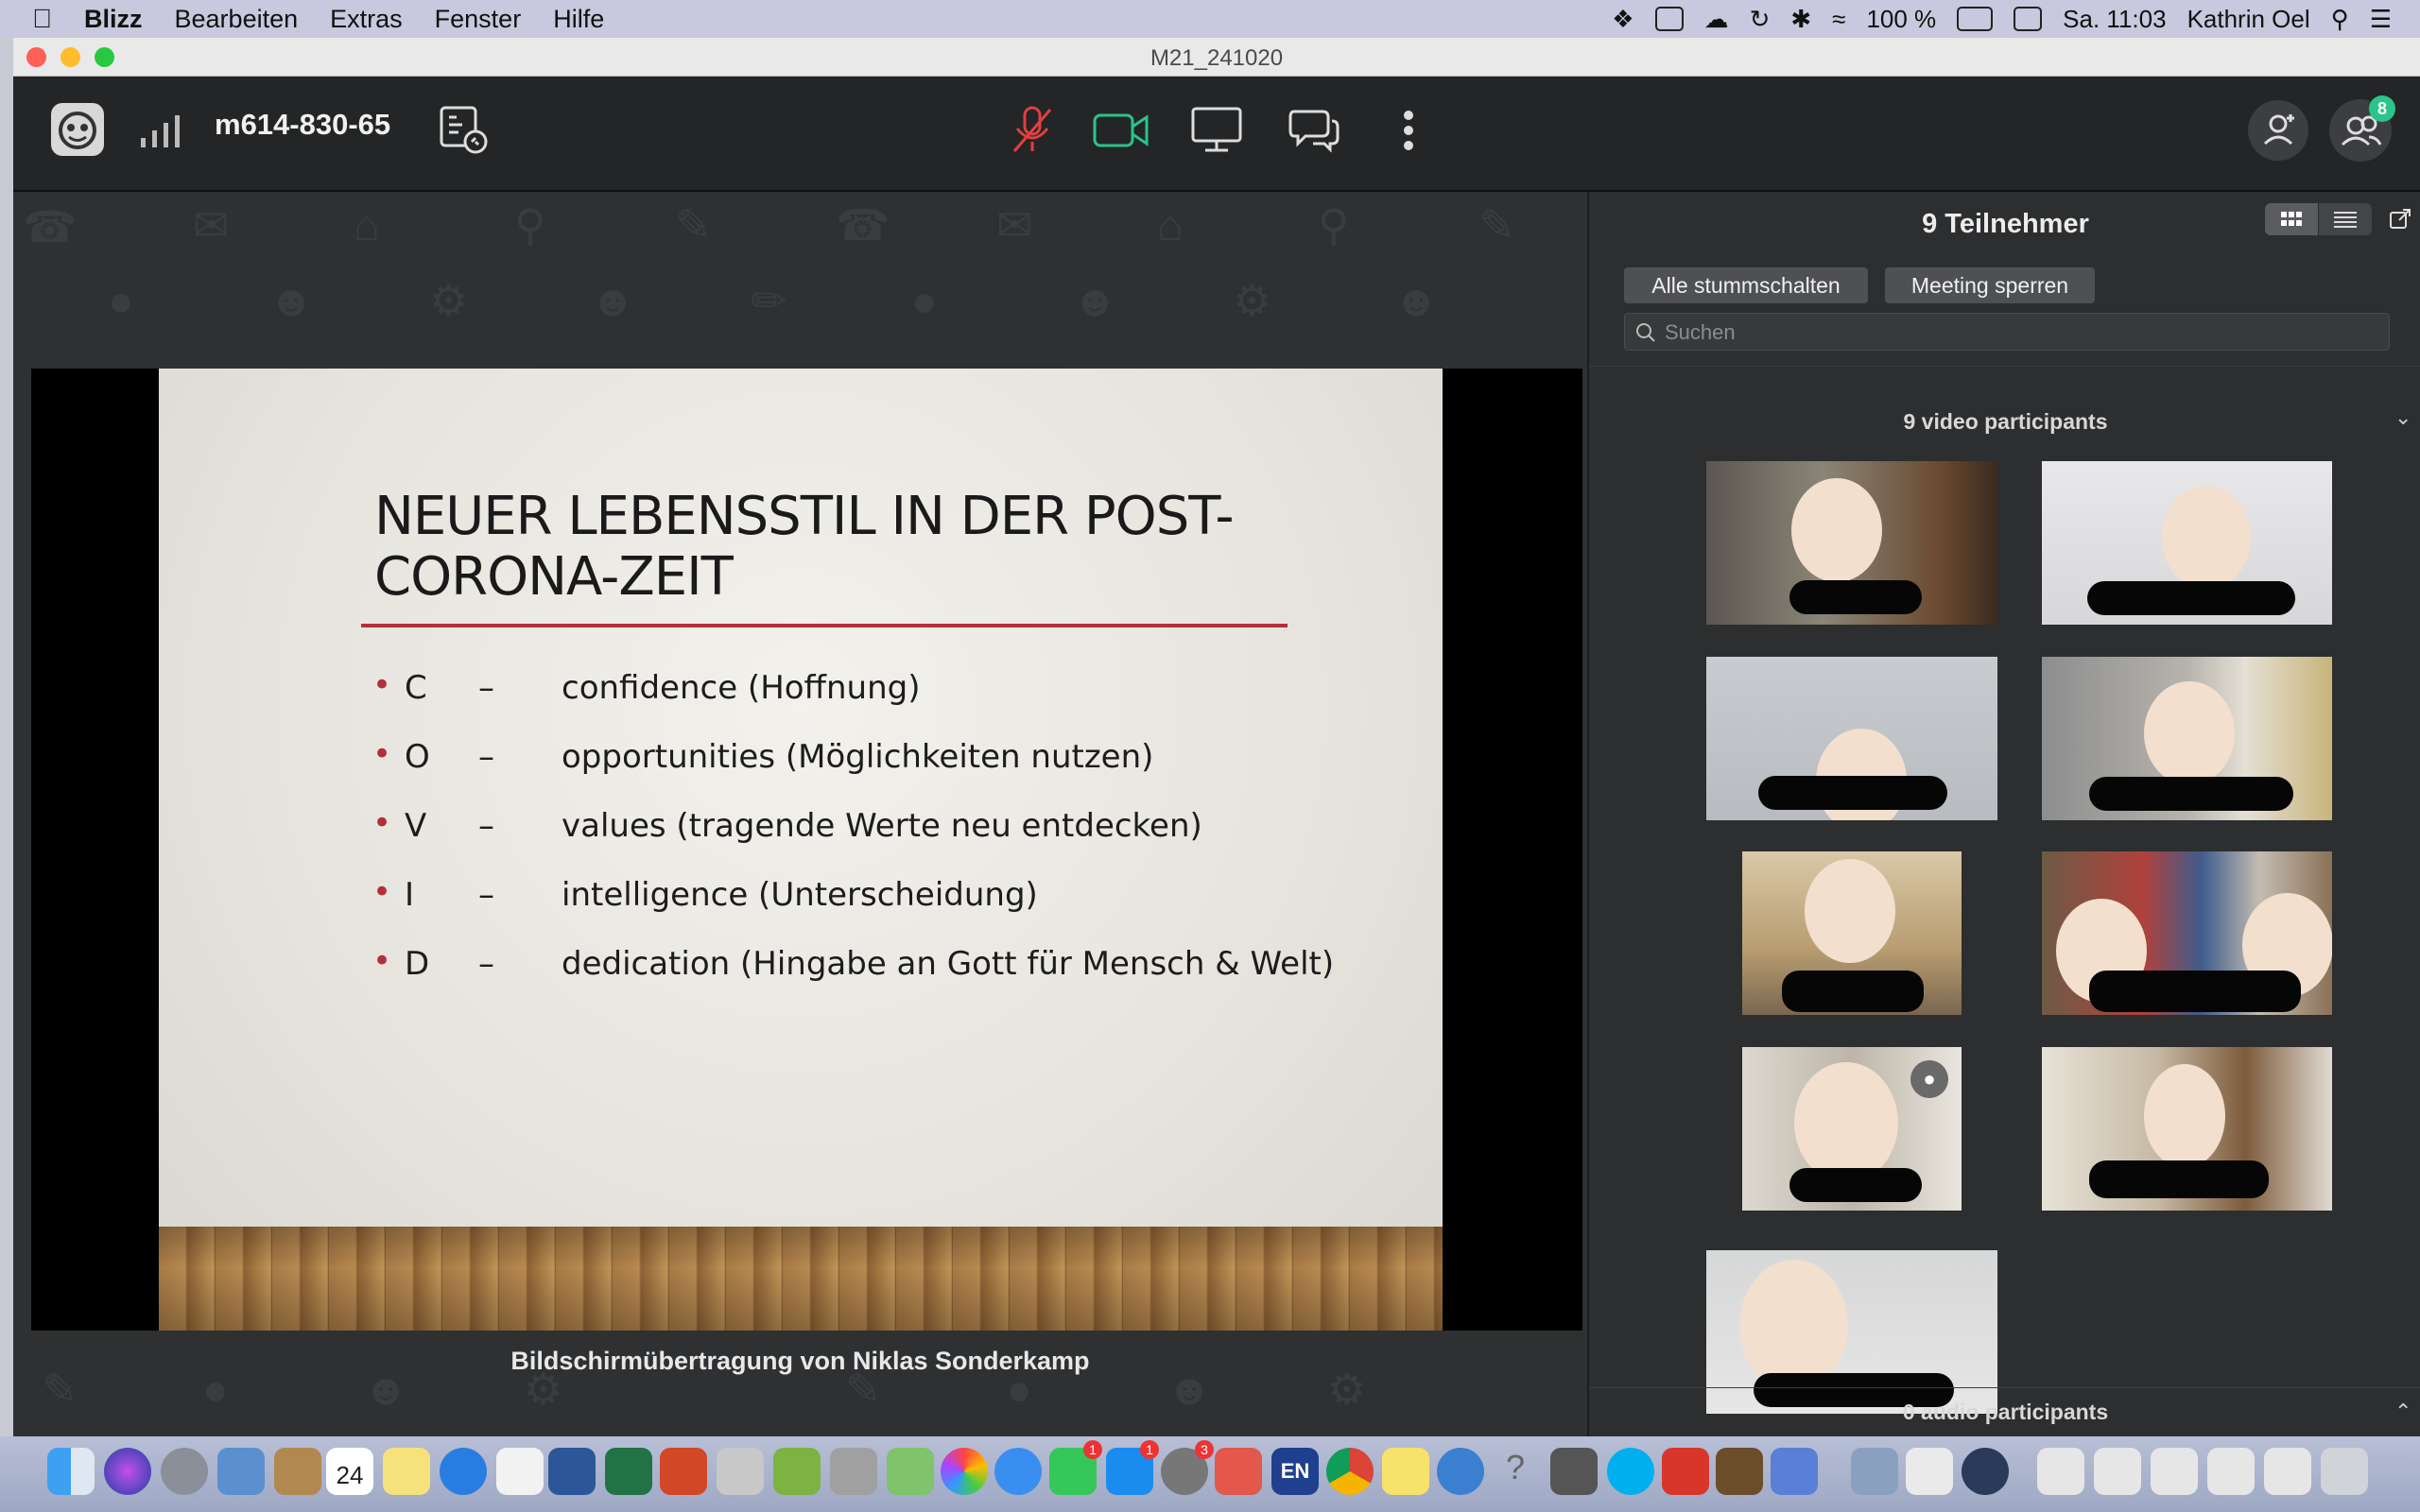 The width and height of the screenshot is (2420, 1512). I want to click on quicktime-icon, so click(1986, 1471).